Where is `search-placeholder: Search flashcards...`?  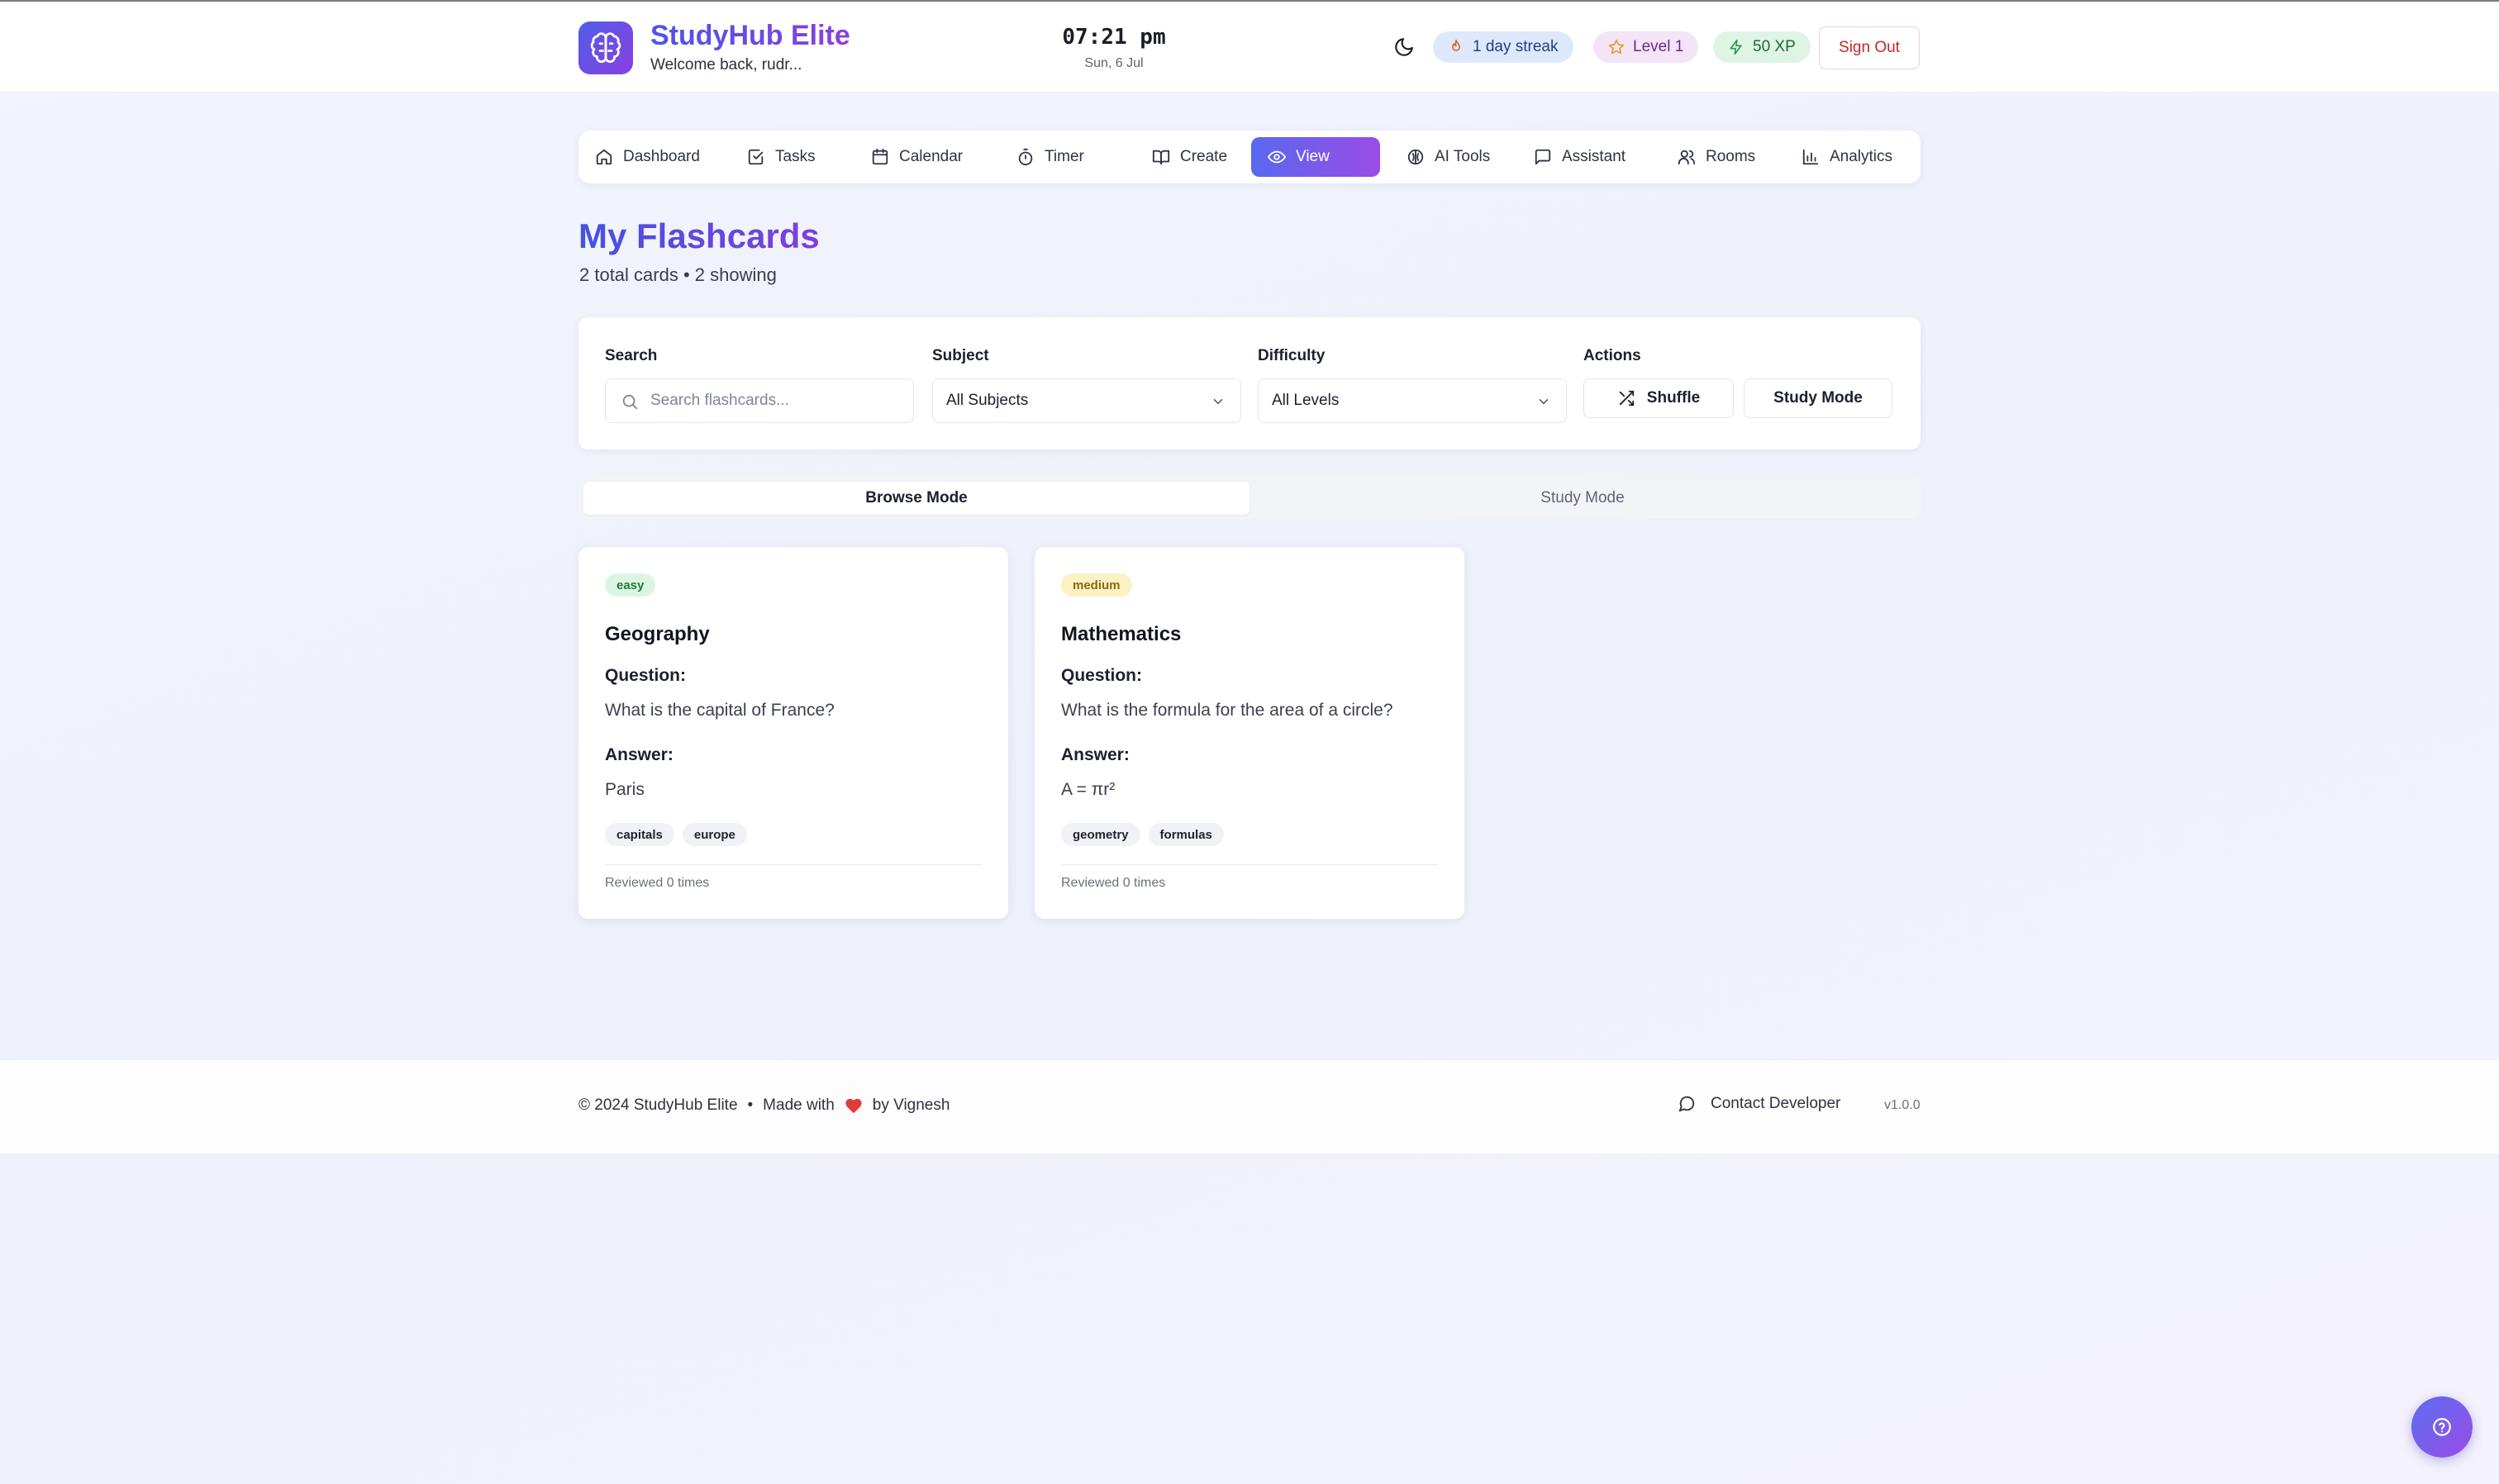
search-placeholder: Search flashcards... is located at coordinates (719, 400).